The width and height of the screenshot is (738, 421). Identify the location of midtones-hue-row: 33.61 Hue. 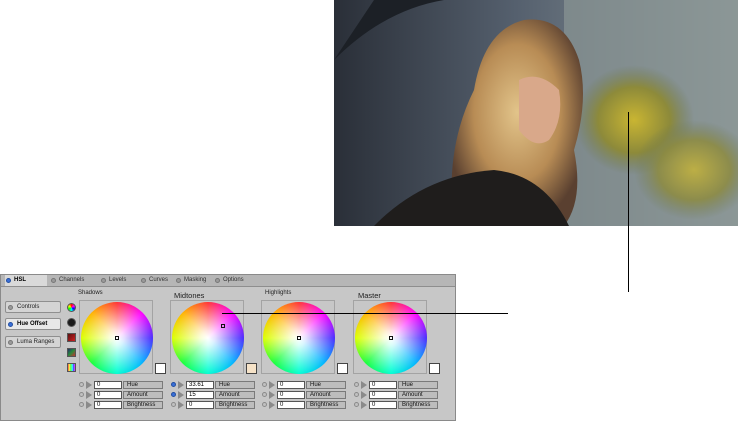
(216, 385).